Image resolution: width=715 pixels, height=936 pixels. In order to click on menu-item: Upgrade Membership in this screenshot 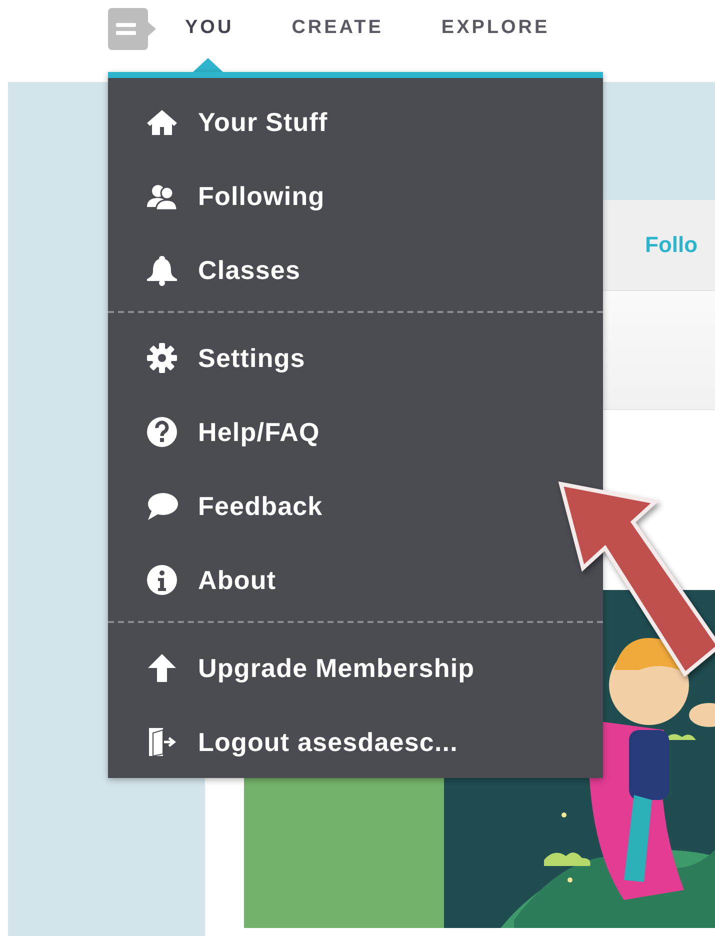, I will do `click(336, 668)`.